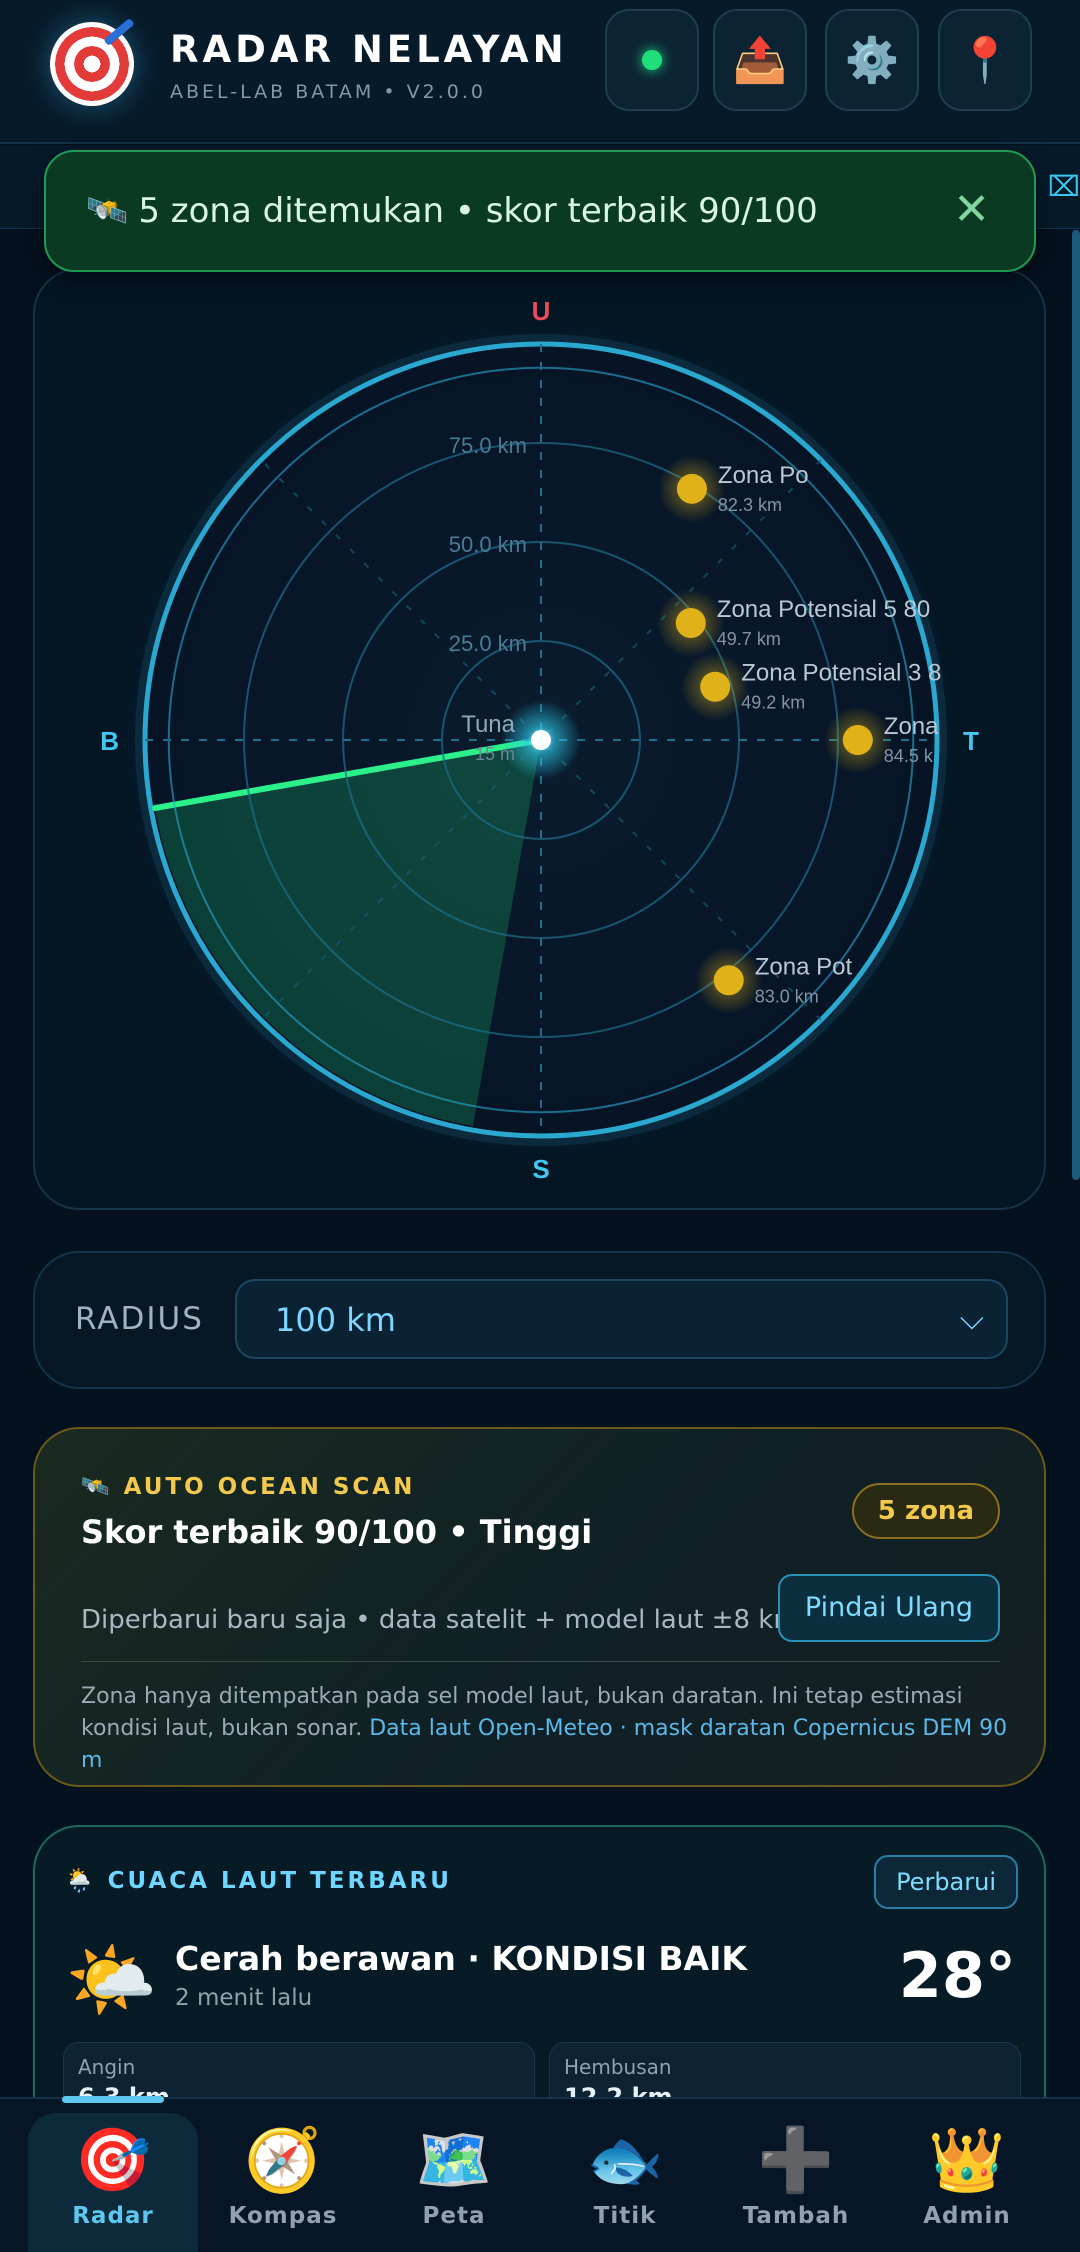 This screenshot has width=1080, height=2252. I want to click on fish-icon: 🐟, so click(625, 2159).